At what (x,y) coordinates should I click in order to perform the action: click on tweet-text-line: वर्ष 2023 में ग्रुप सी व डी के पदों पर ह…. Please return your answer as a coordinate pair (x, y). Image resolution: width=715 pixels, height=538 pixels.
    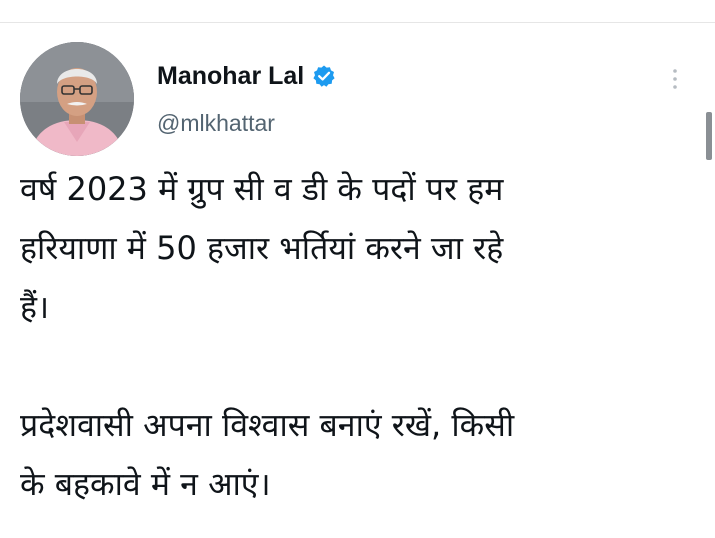
    Looking at the image, I should click on (262, 189).